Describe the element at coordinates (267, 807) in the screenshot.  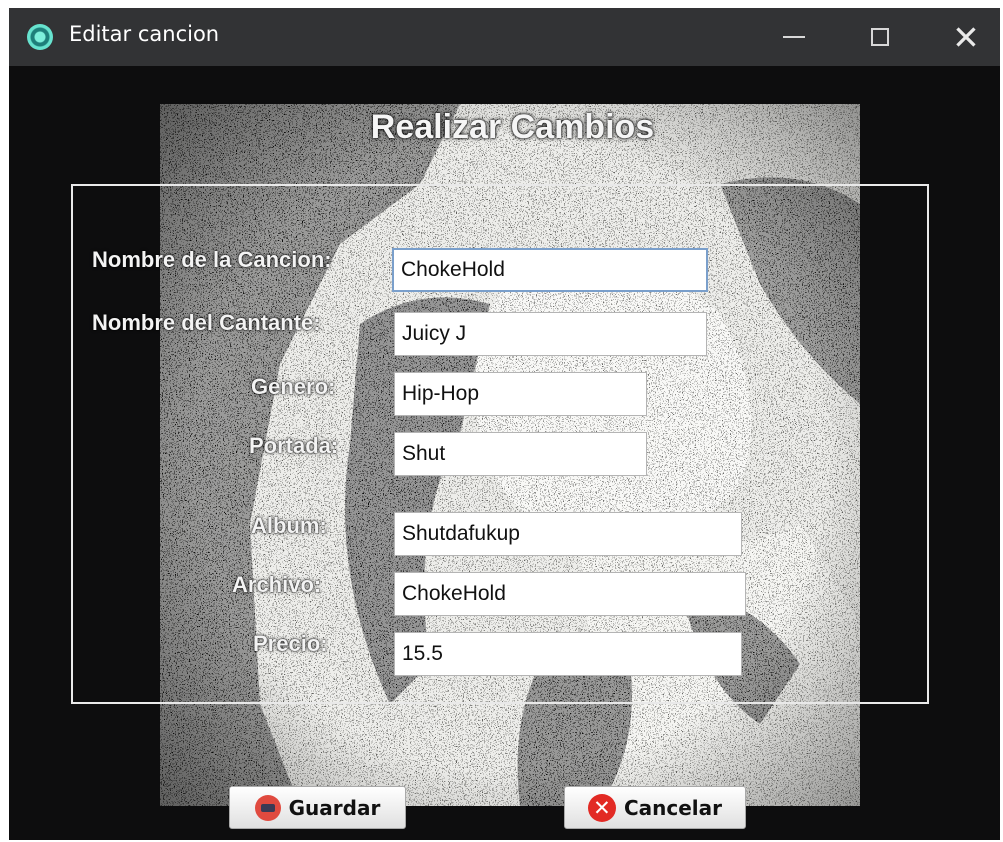
I see `save-icon` at that location.